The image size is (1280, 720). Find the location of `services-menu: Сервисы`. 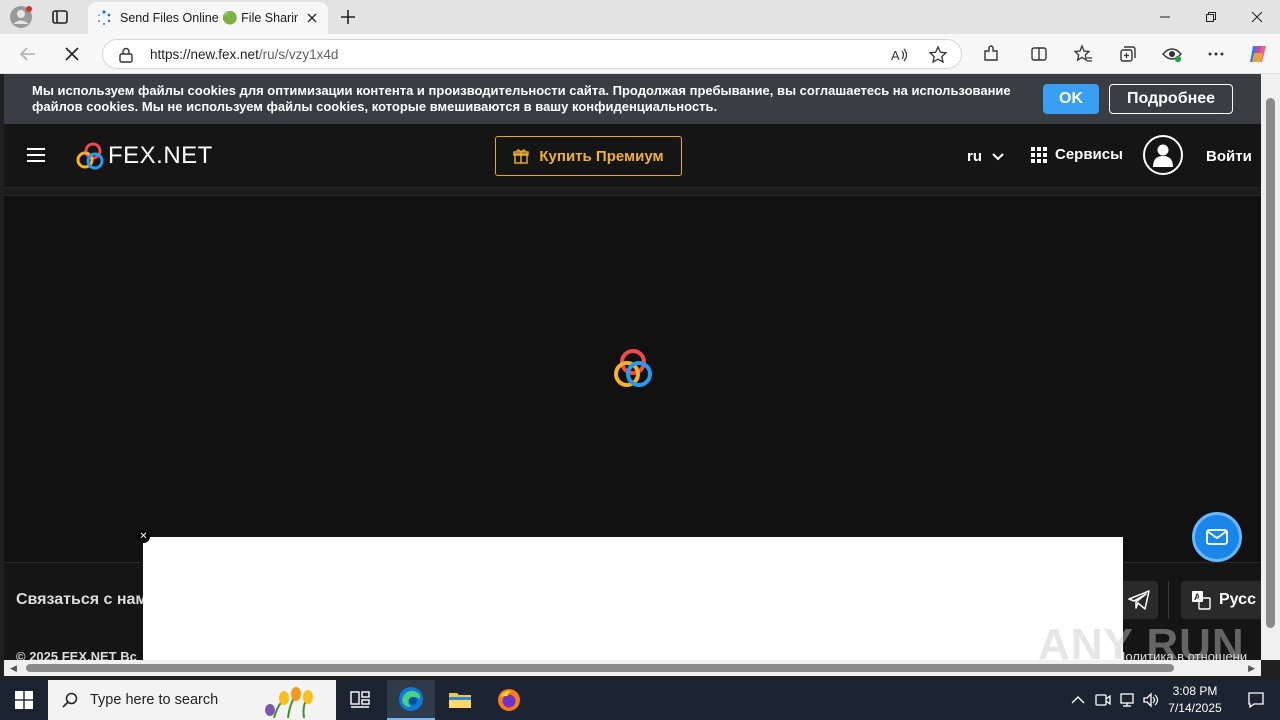

services-menu: Сервисы is located at coordinates (1077, 154).